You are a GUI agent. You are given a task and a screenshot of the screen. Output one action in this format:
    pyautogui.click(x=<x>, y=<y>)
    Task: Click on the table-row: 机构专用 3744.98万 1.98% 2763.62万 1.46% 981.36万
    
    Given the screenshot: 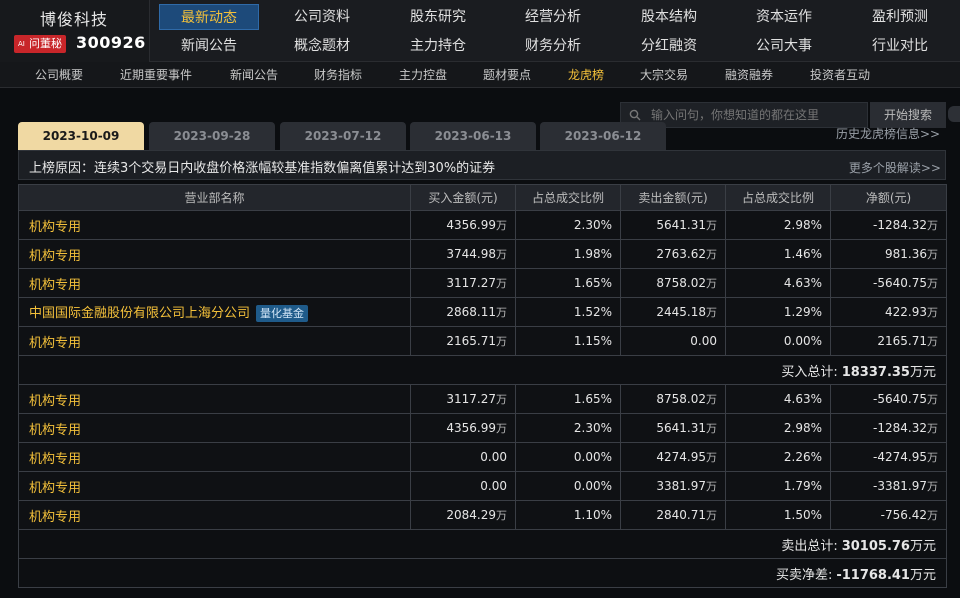 What is the action you would take?
    pyautogui.click(x=482, y=254)
    